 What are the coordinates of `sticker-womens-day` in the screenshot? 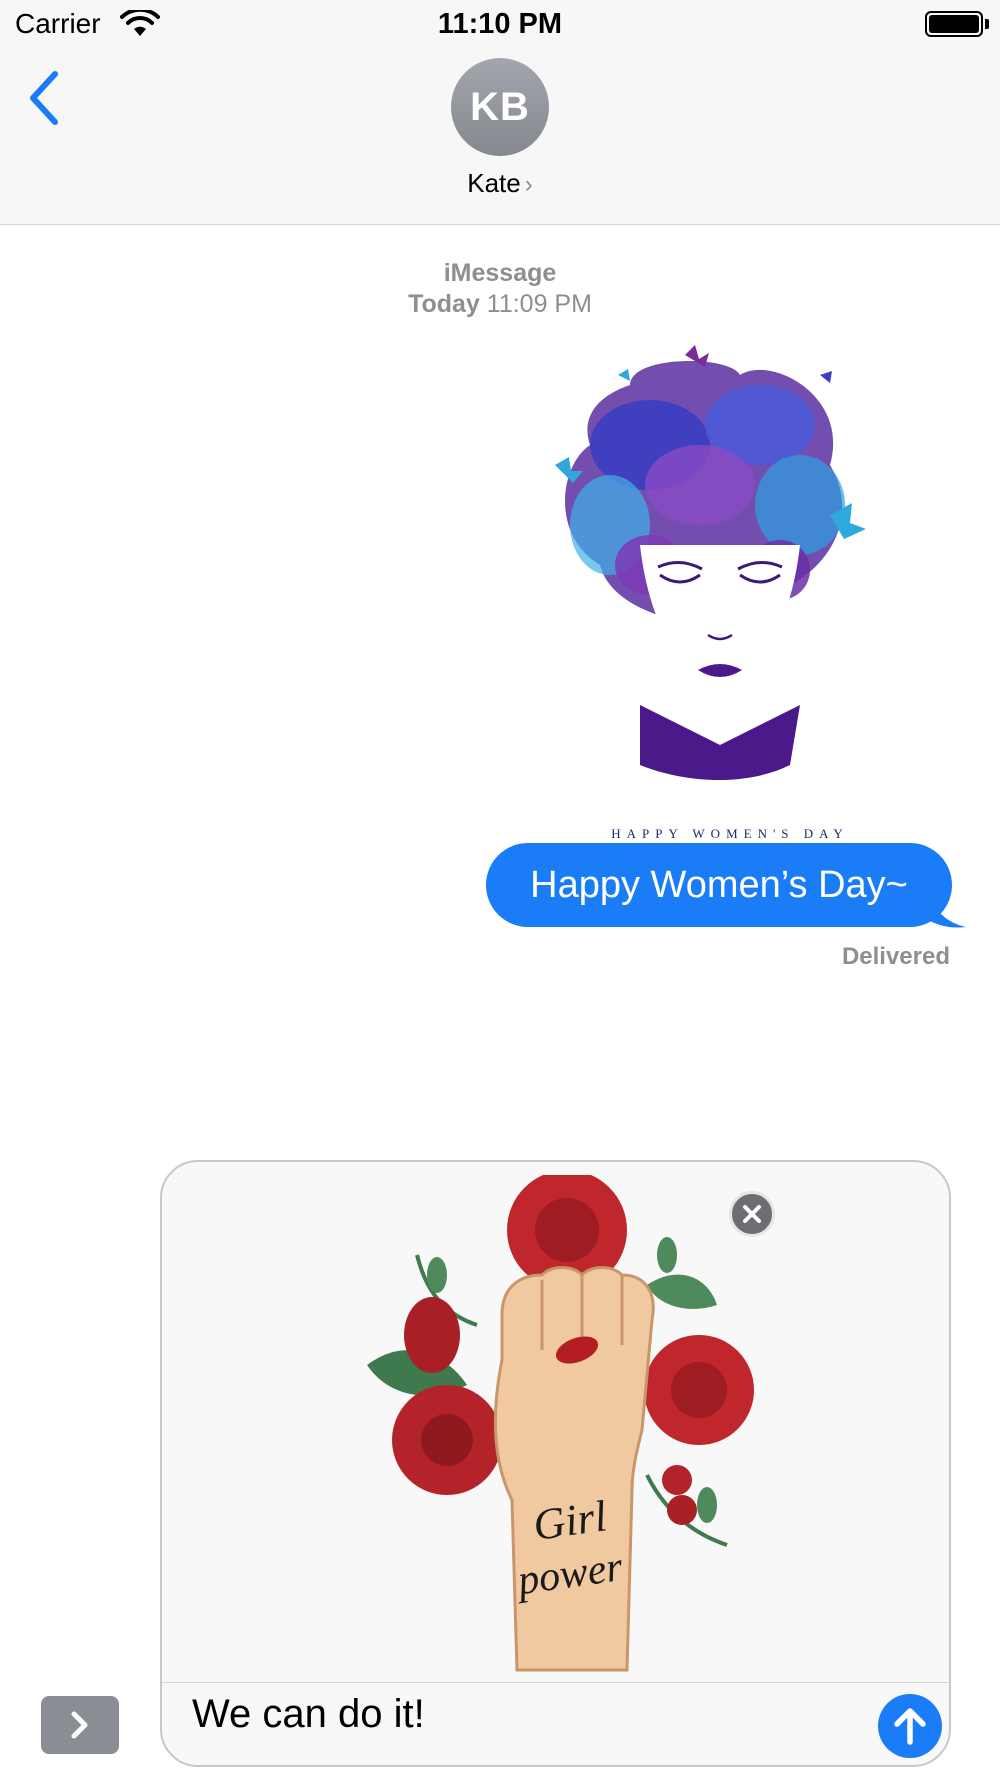 It's located at (720, 590).